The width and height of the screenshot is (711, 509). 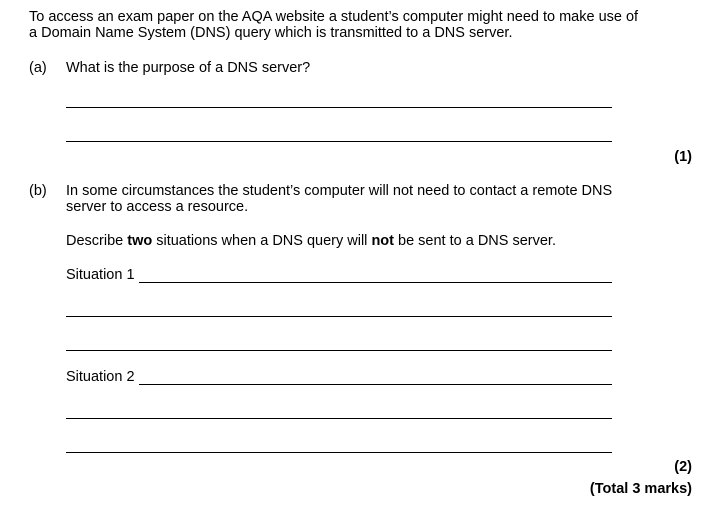 What do you see at coordinates (683, 467) in the screenshot?
I see `part-b-marks: (2)` at bounding box center [683, 467].